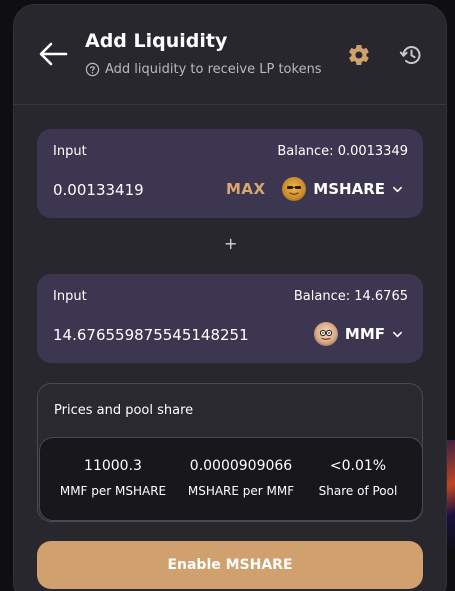 This screenshot has height=591, width=455. I want to click on page-title: Add Liquidity, so click(156, 41).